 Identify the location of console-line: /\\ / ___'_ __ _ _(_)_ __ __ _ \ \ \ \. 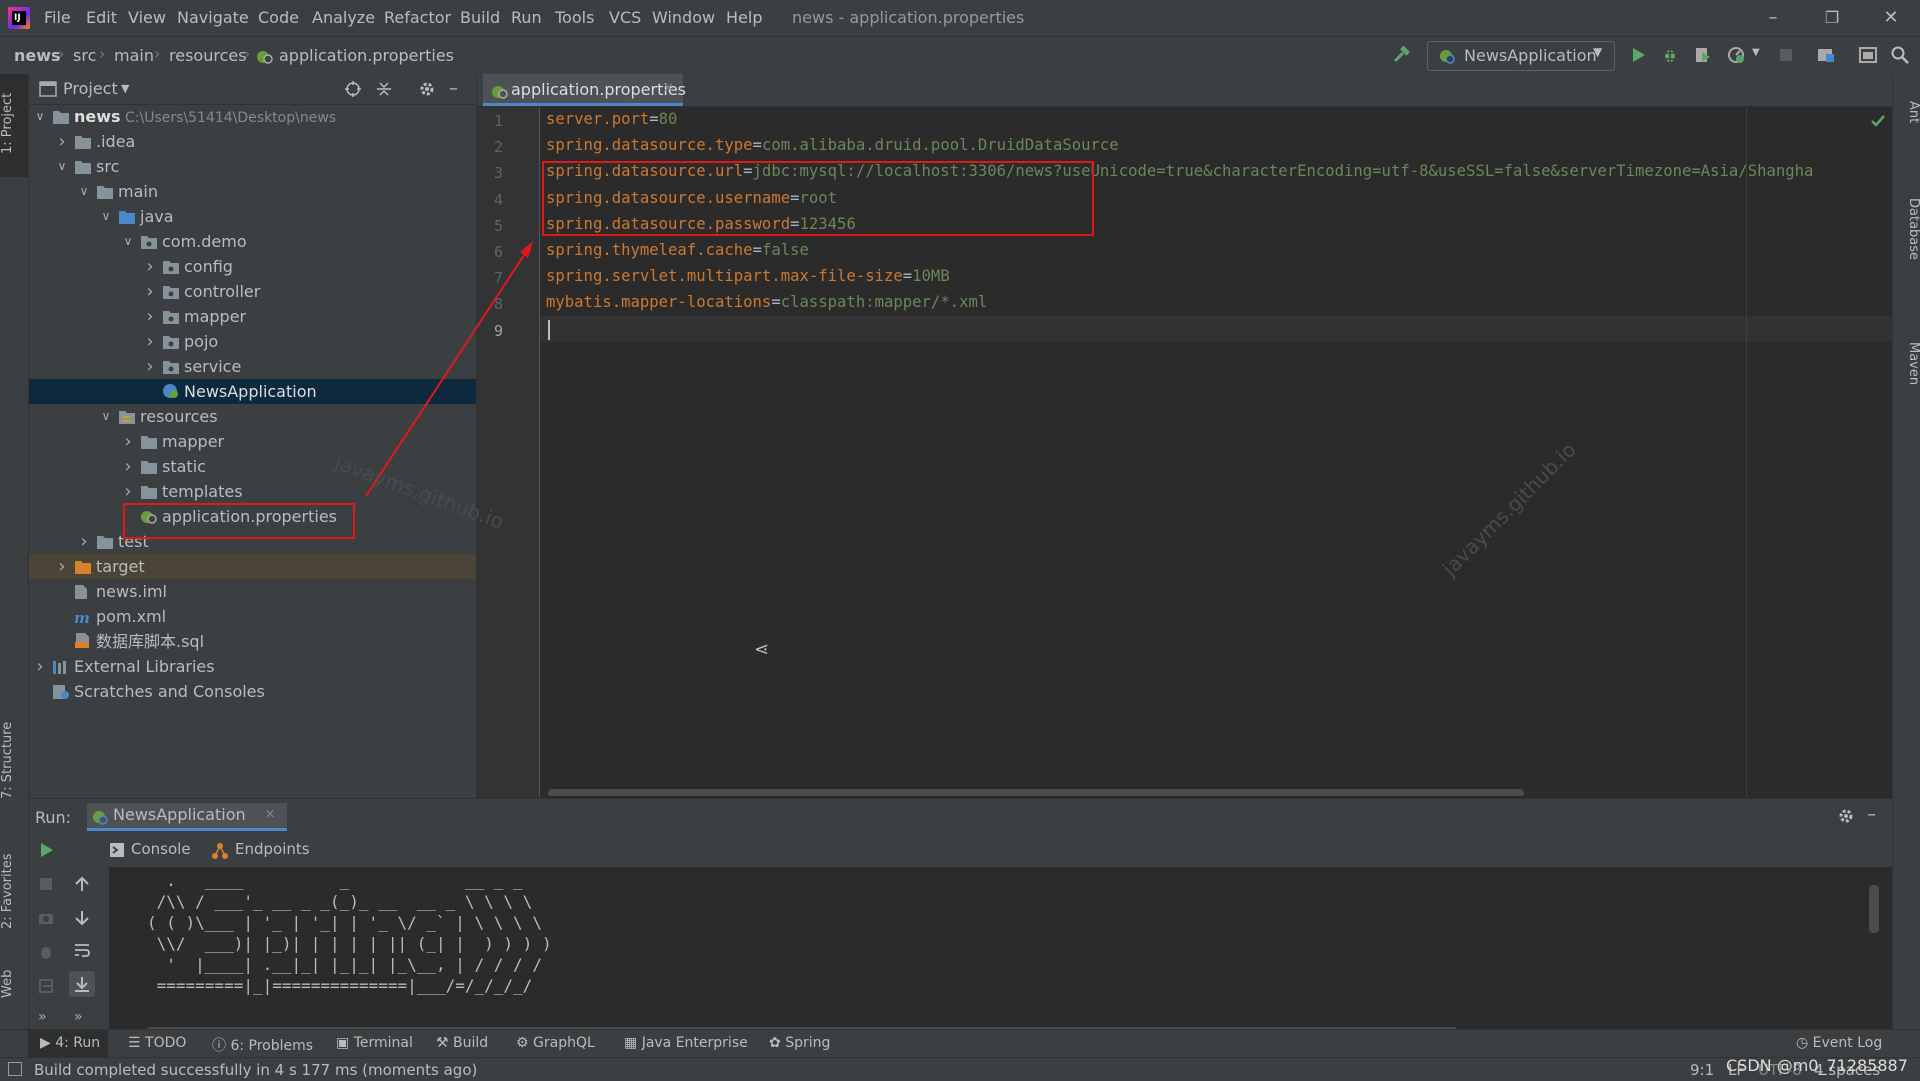
(340, 901).